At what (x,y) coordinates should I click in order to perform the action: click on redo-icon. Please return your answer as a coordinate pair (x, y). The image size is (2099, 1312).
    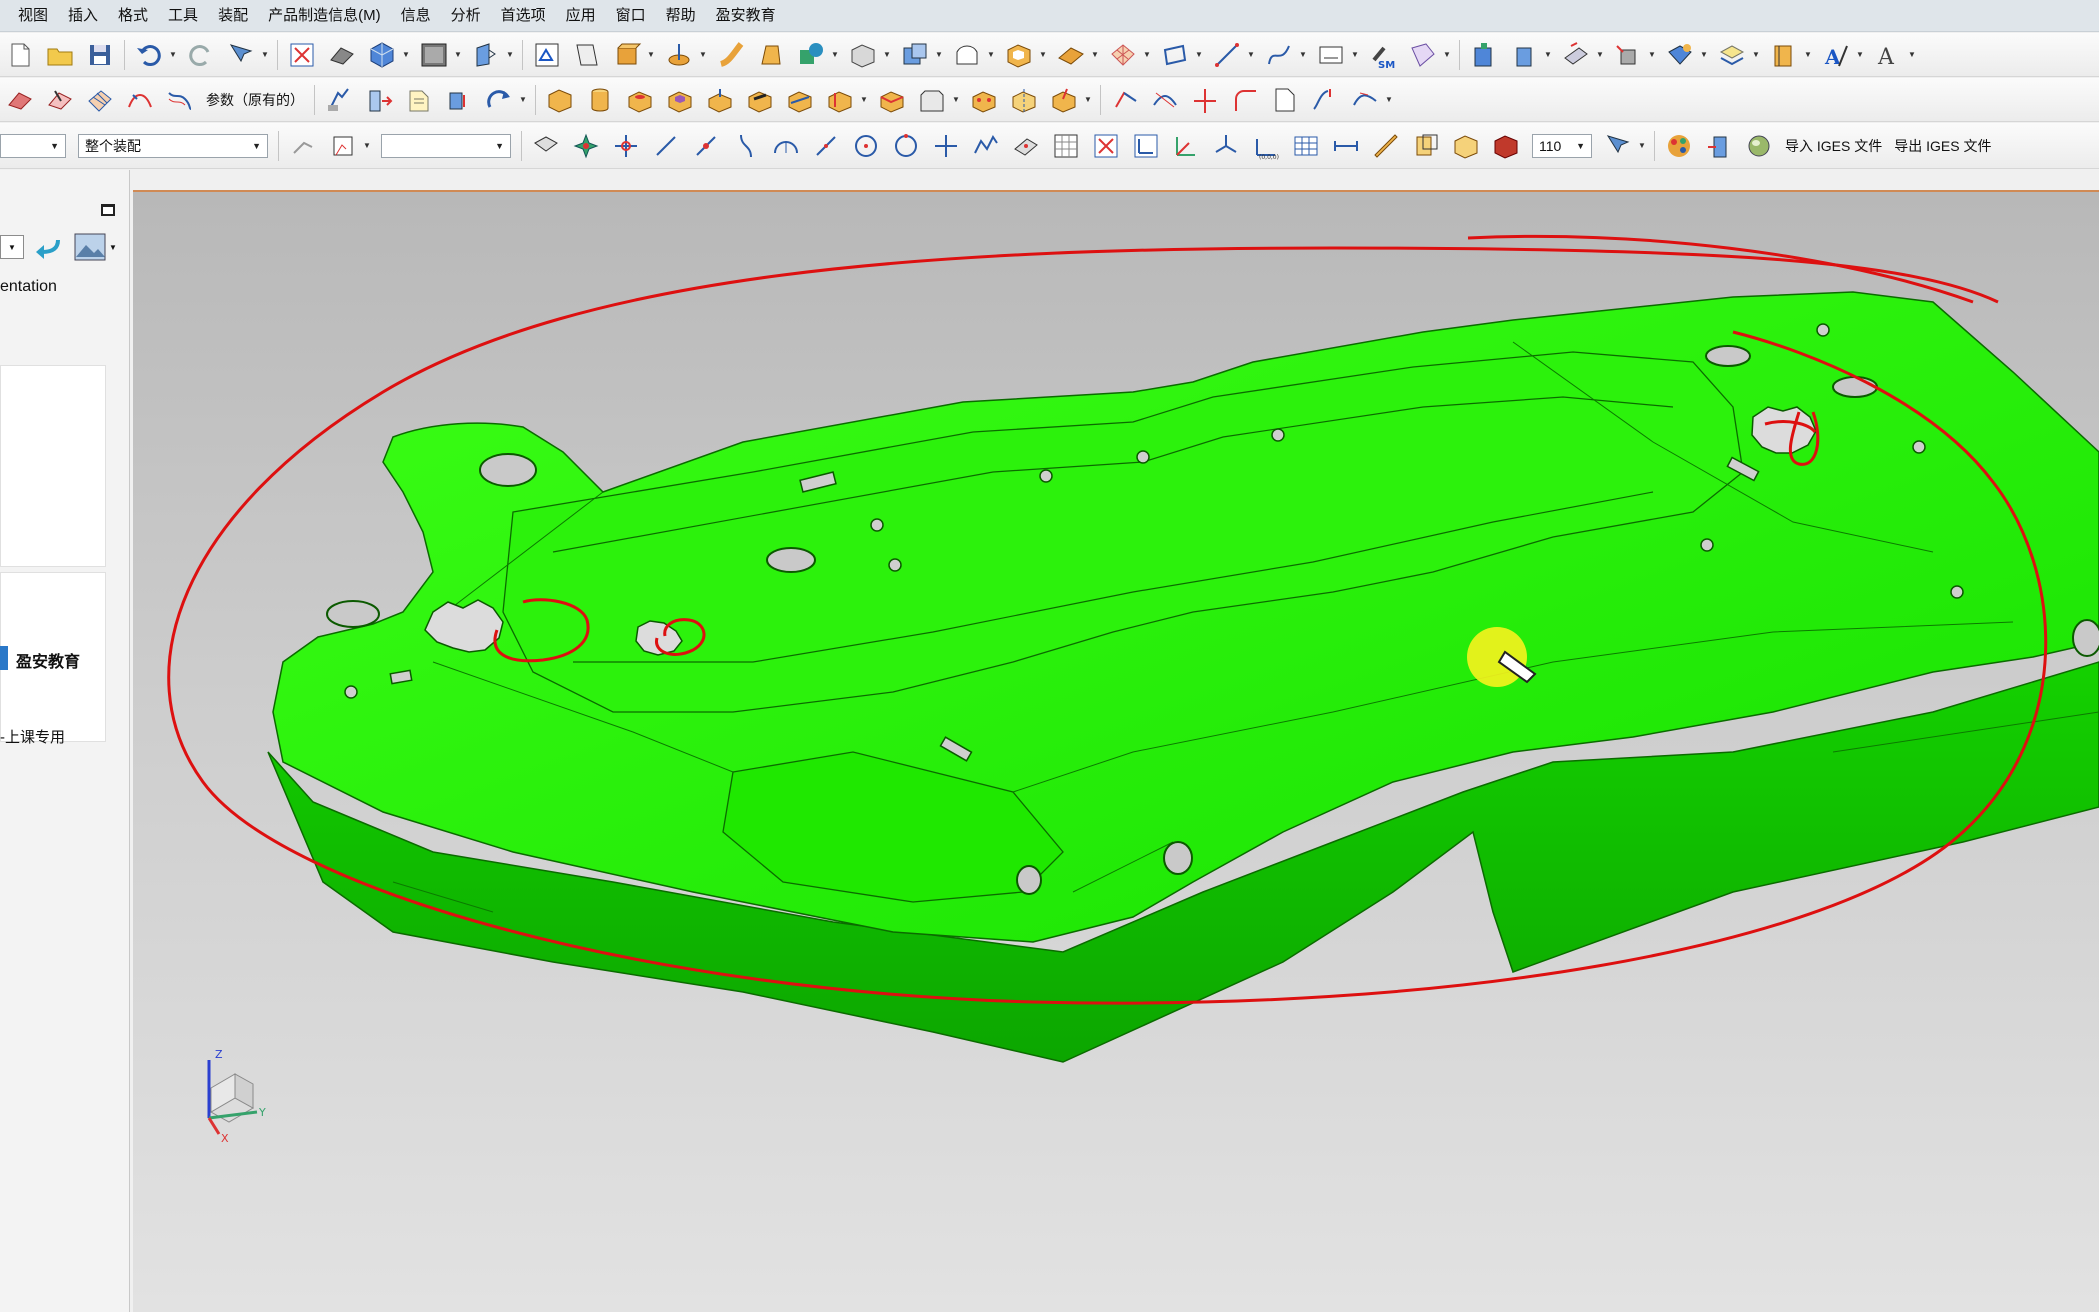
    Looking at the image, I should click on (201, 55).